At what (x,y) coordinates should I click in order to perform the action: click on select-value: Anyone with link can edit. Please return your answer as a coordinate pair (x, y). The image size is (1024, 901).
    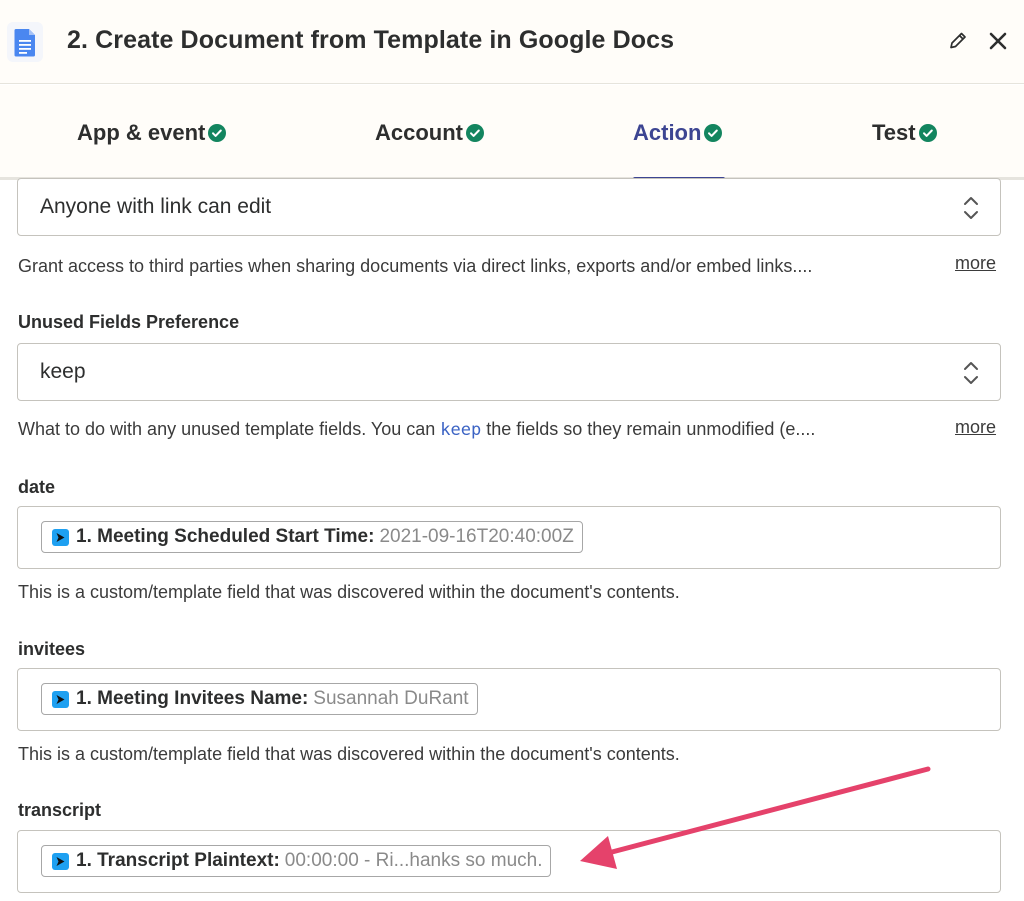
    Looking at the image, I should click on (156, 206).